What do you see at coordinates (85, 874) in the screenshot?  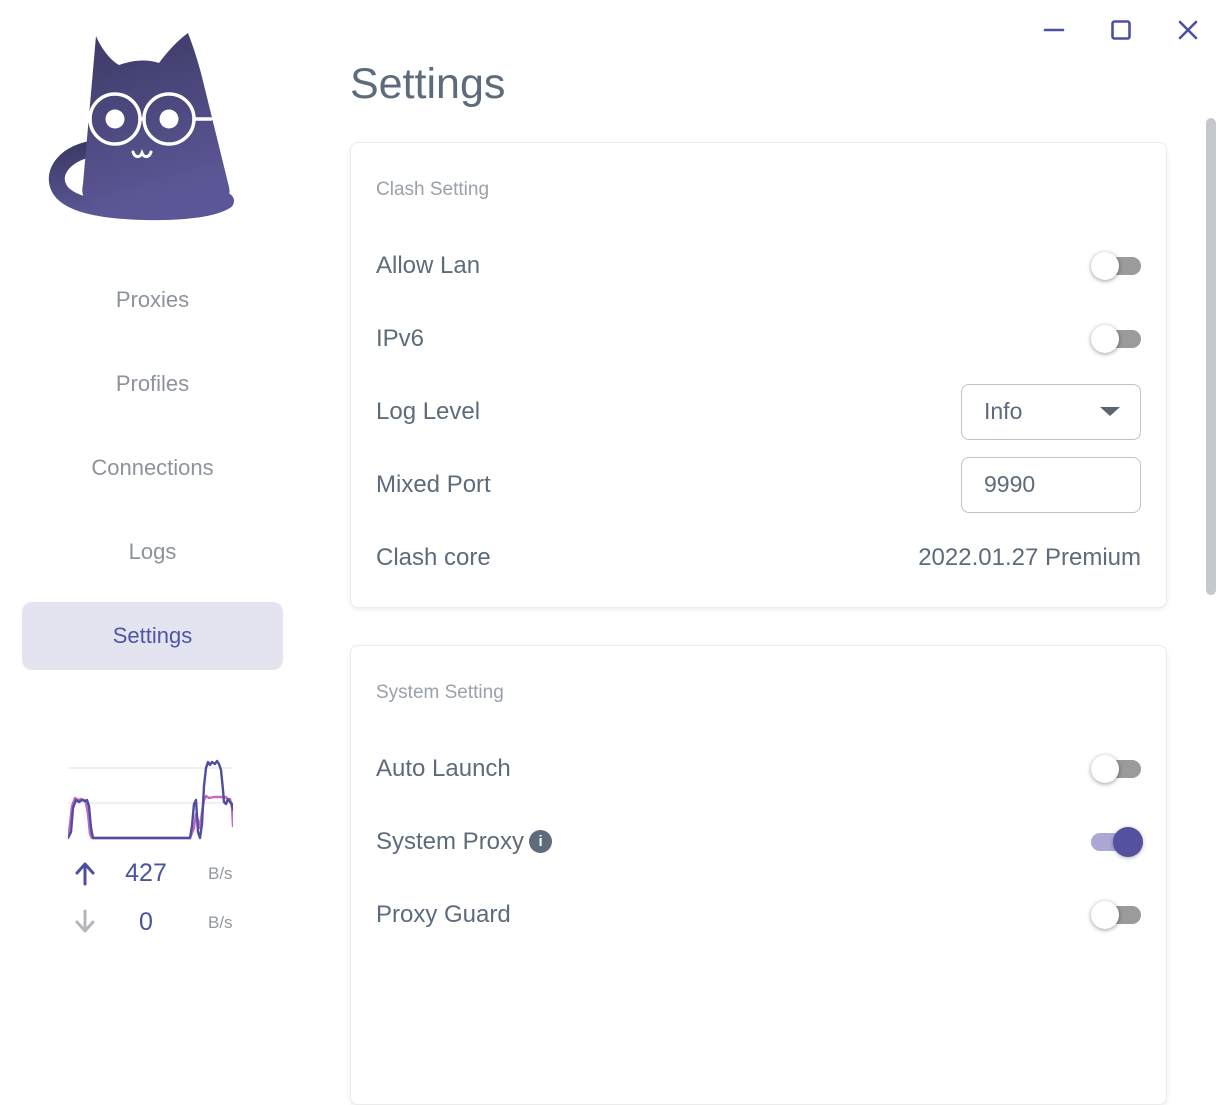 I see `upload-arrow-icon` at bounding box center [85, 874].